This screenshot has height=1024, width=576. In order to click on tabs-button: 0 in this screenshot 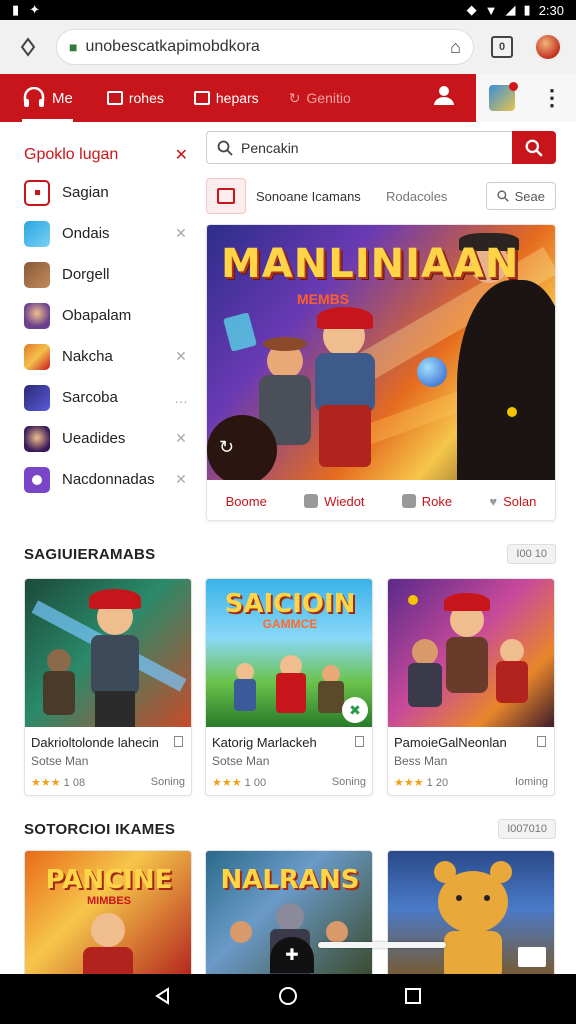, I will do `click(502, 47)`.